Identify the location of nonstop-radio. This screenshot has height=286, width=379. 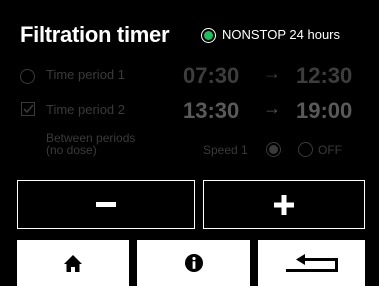
(208, 35).